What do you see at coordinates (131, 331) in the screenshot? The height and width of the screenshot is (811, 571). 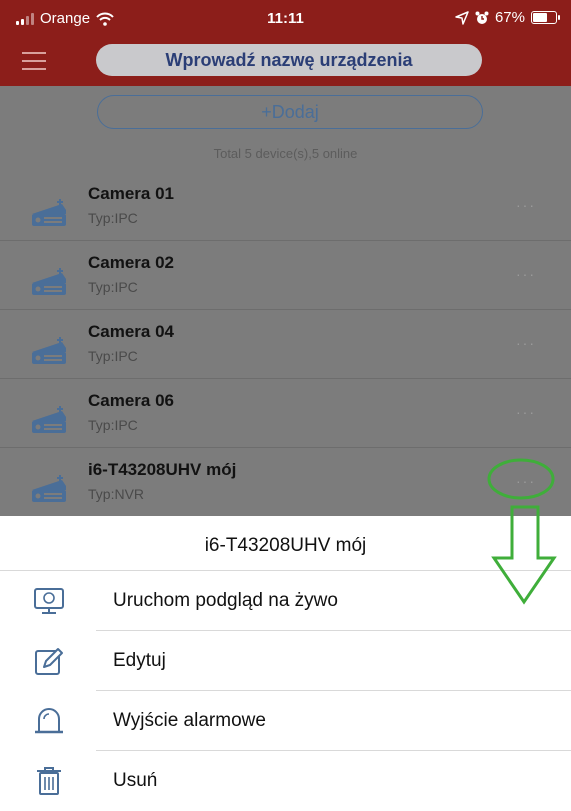 I see `device-name: Camera 04` at bounding box center [131, 331].